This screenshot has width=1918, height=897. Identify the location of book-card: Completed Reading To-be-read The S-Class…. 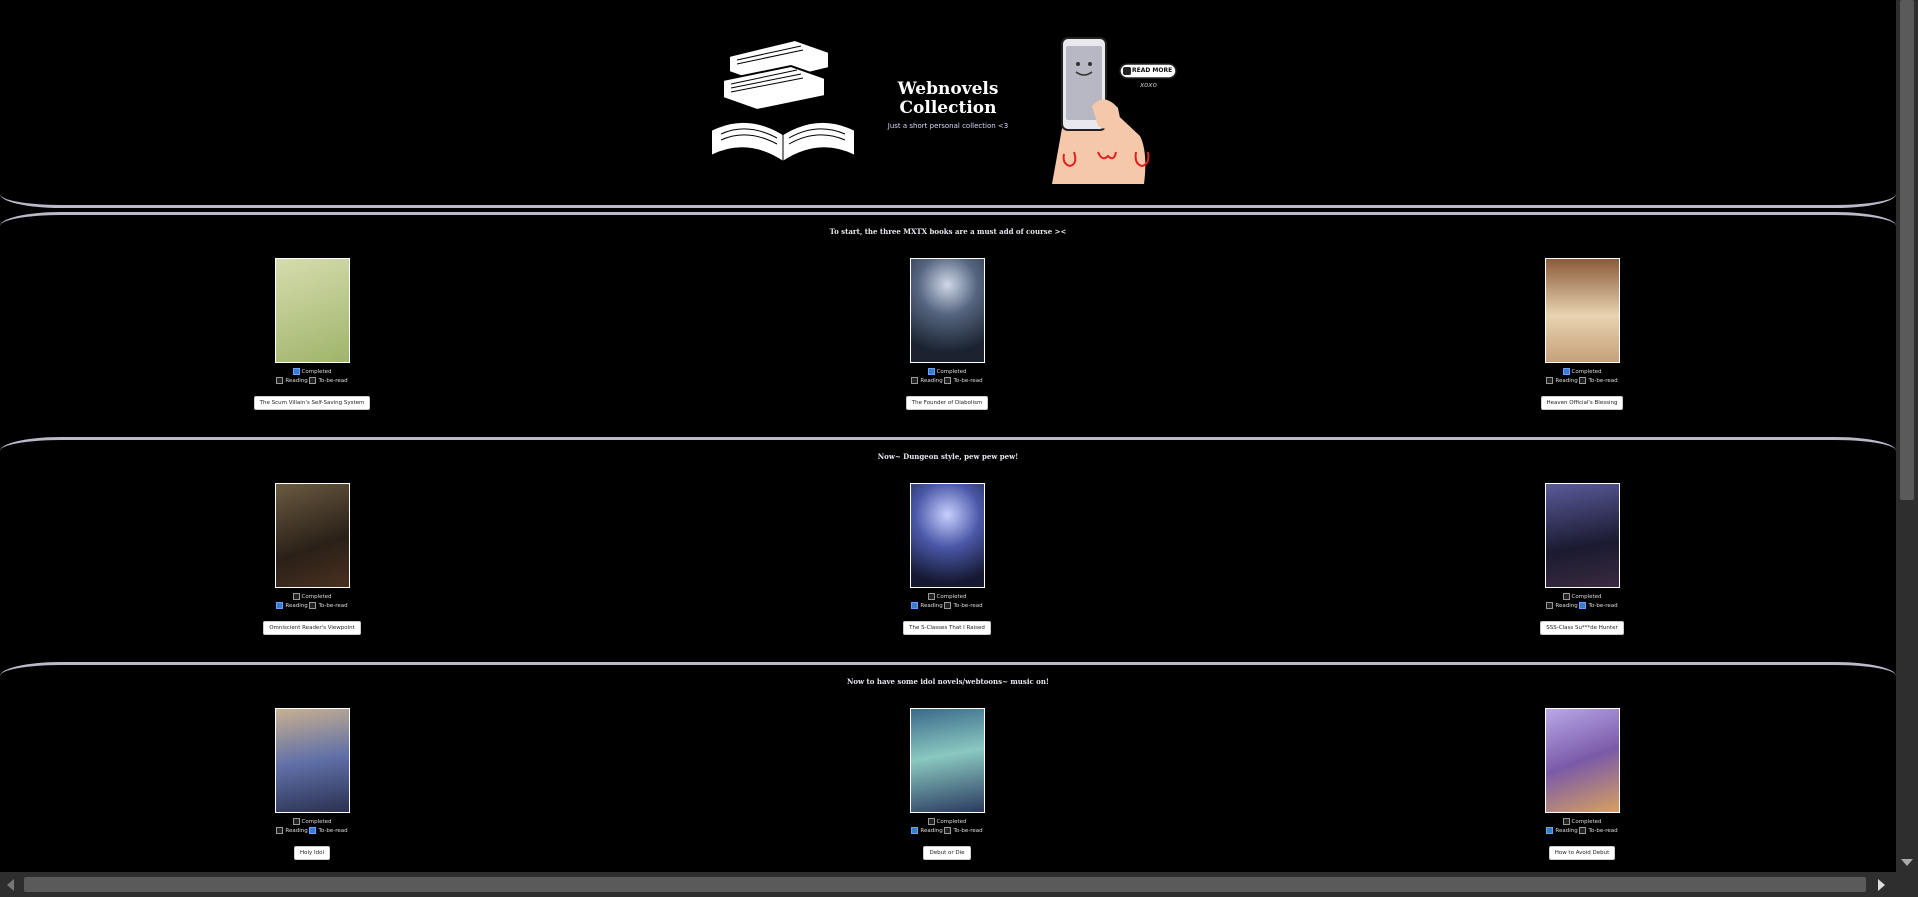
(947, 559).